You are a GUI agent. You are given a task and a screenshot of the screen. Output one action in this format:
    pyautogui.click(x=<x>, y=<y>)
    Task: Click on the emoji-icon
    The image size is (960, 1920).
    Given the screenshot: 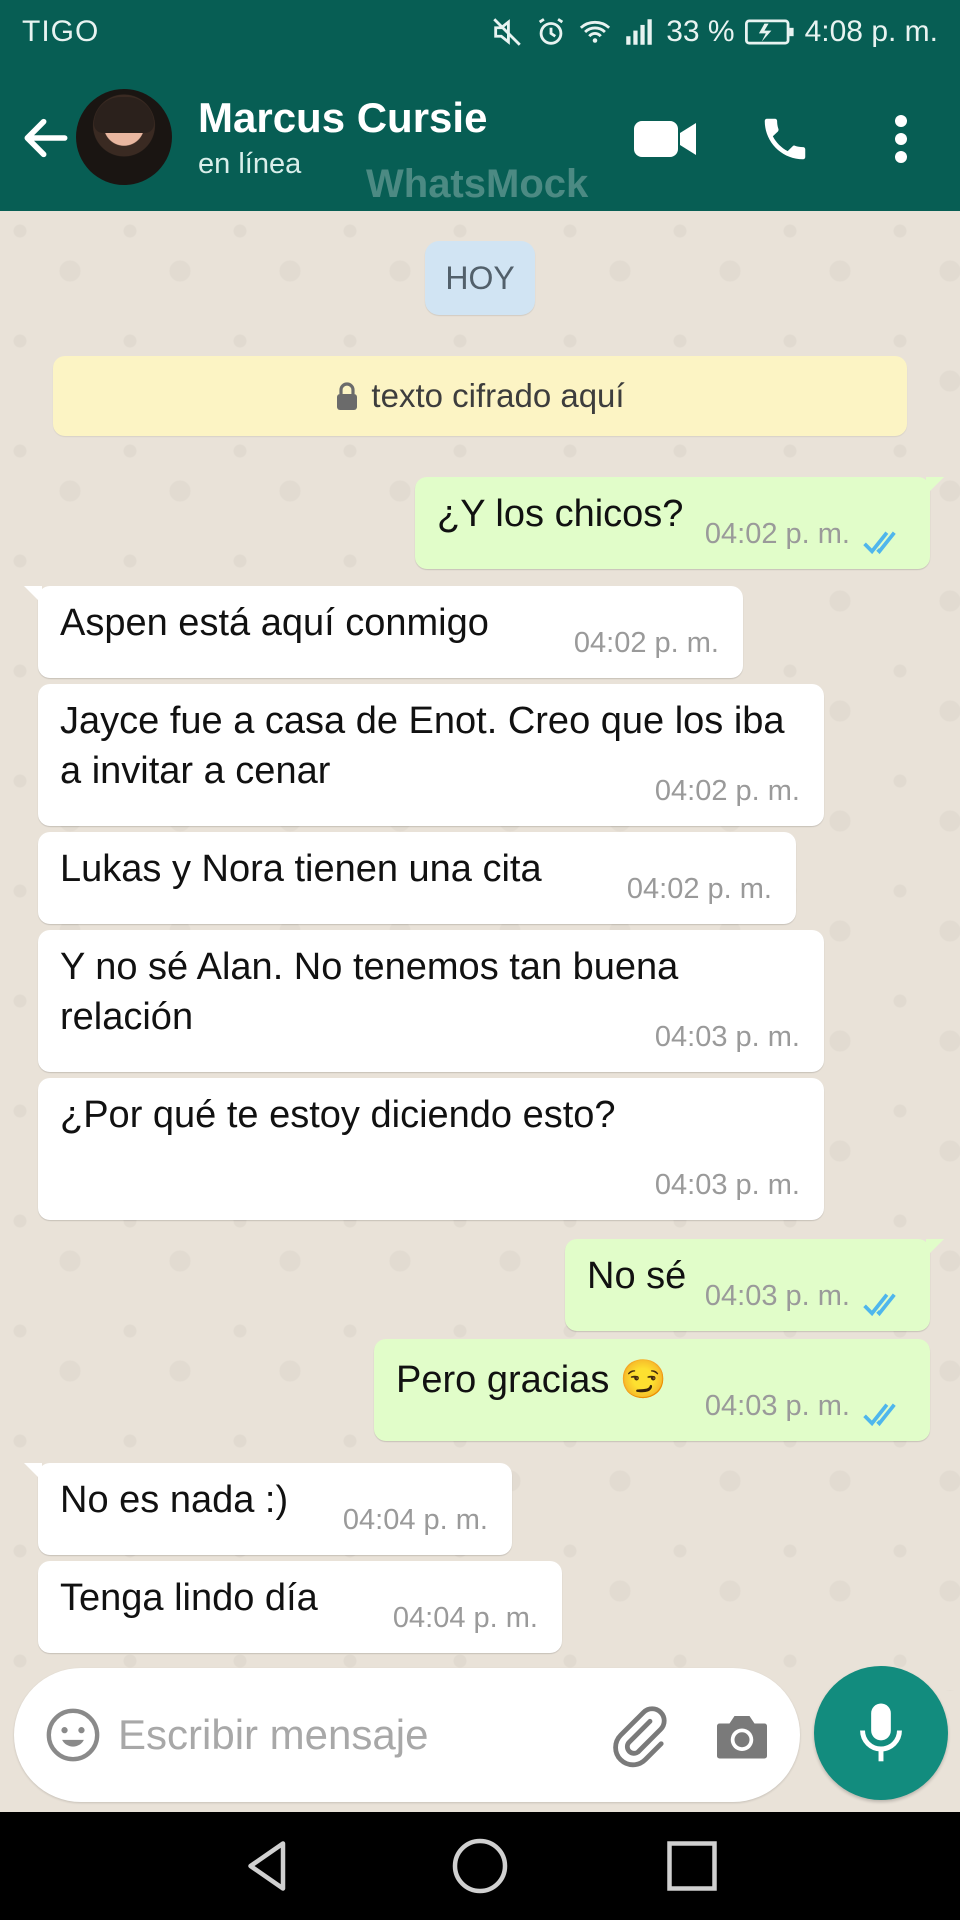 What is the action you would take?
    pyautogui.click(x=73, y=1735)
    